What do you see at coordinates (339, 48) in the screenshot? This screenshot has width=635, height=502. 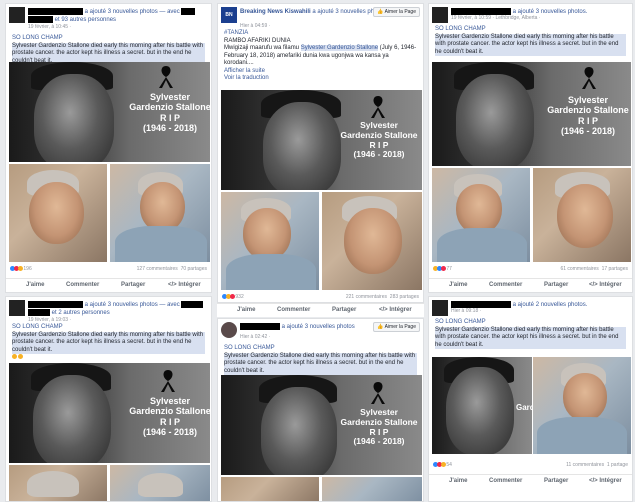 I see `name-link: Sylvester Gardenzio Stallone` at bounding box center [339, 48].